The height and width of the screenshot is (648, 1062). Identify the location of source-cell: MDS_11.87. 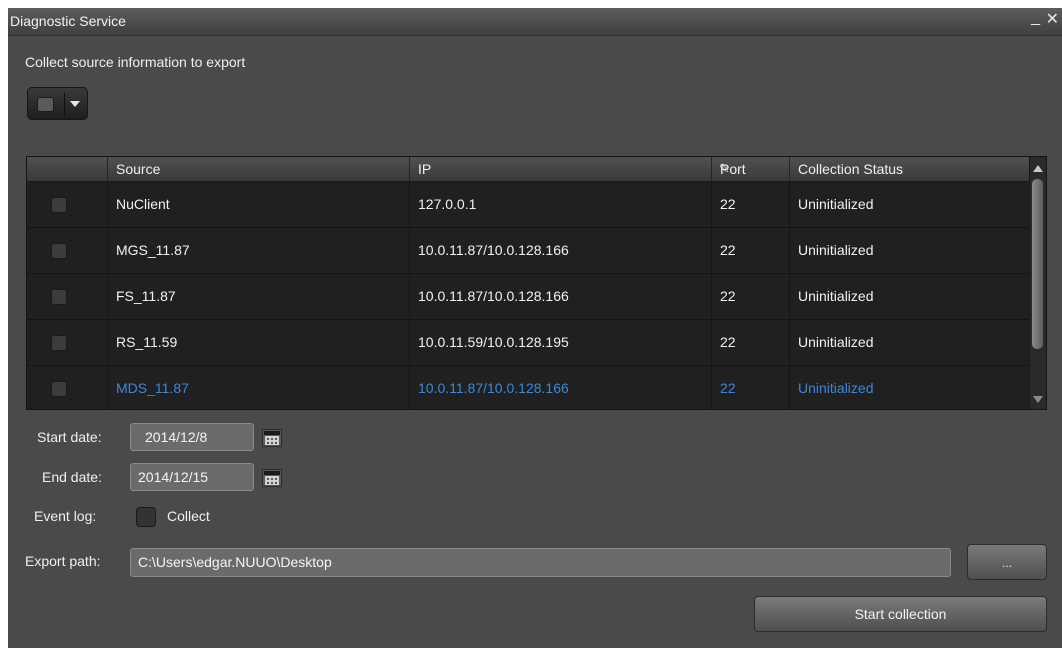
(258, 387).